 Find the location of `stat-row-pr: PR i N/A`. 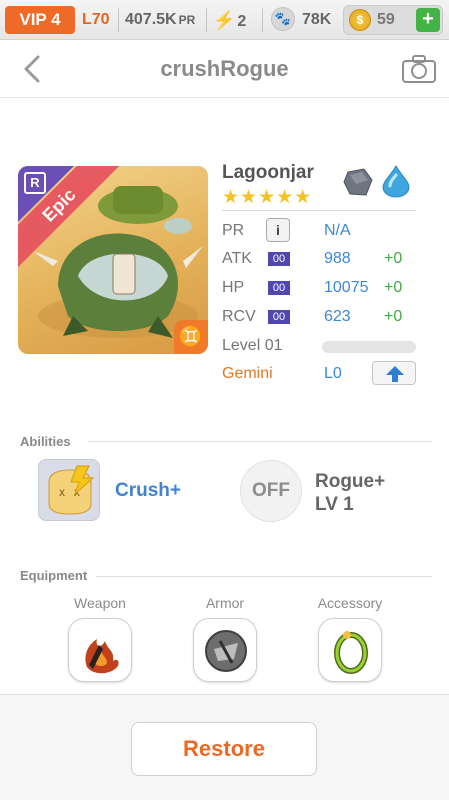

stat-row-pr: PR i N/A is located at coordinates (322, 232).